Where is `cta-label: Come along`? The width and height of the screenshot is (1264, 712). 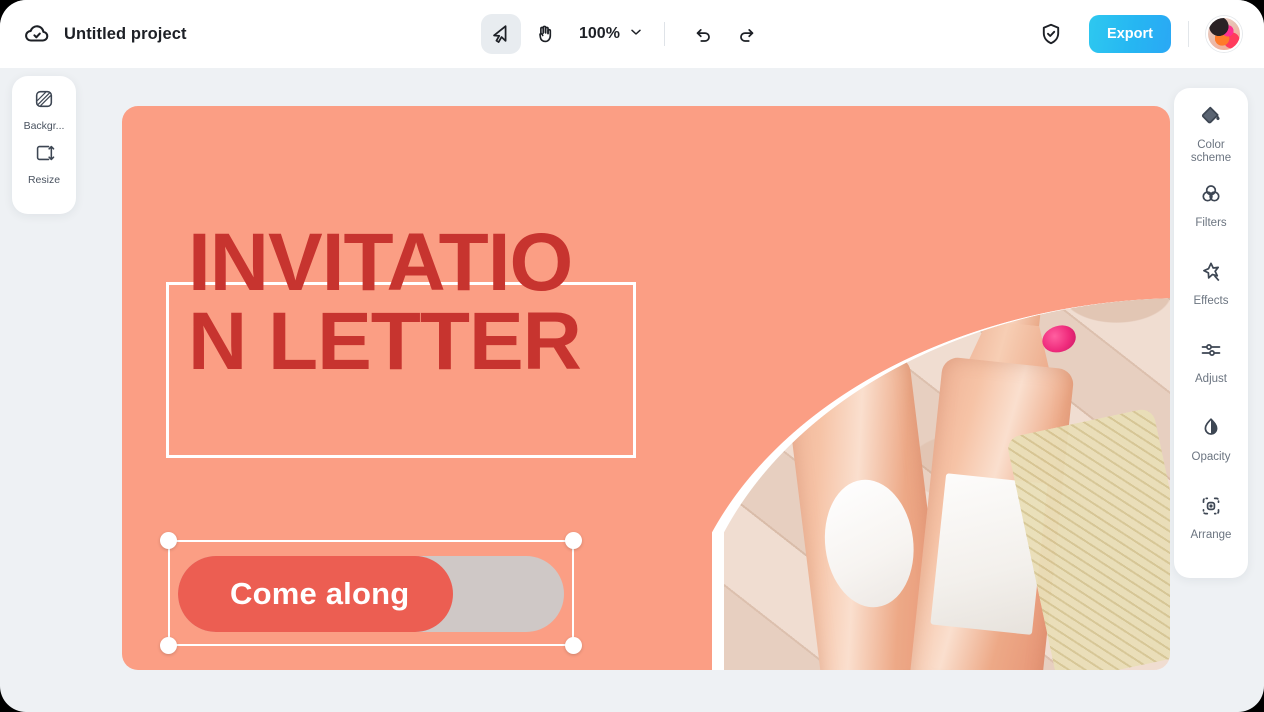 cta-label: Come along is located at coordinates (320, 593).